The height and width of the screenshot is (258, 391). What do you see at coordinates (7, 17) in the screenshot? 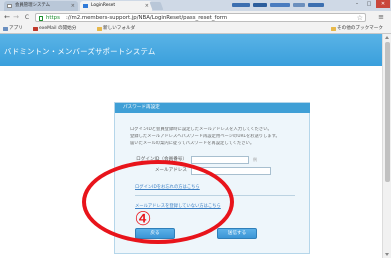
I see `back-arrow-icon: ←` at bounding box center [7, 17].